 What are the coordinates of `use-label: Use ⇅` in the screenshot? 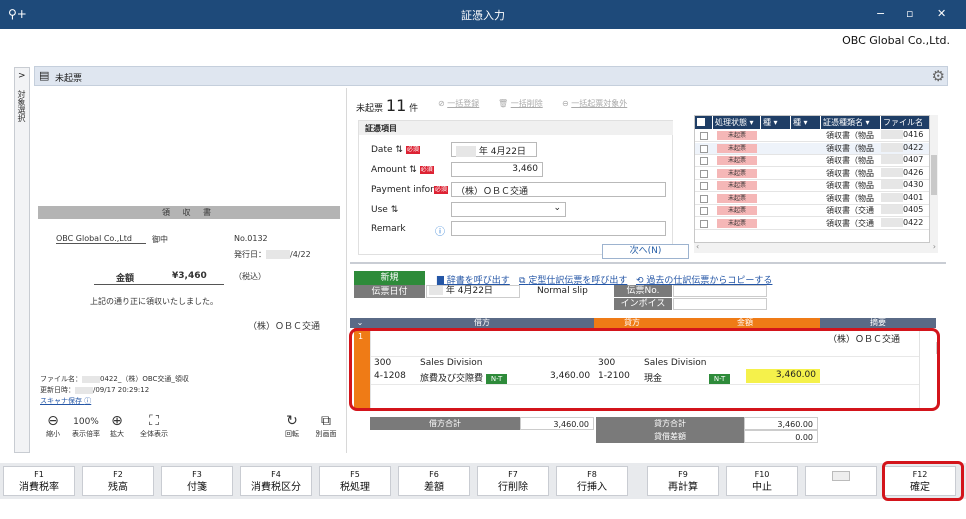 It's located at (385, 210).